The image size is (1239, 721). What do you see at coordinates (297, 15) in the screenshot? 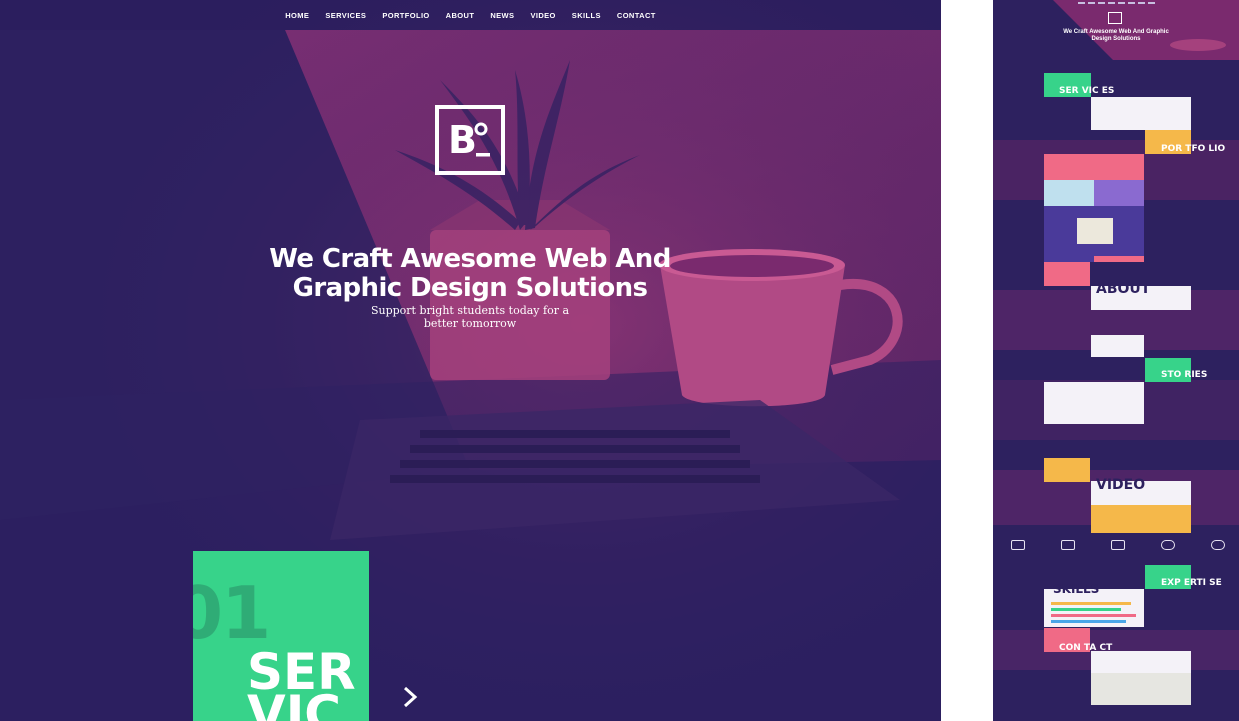
I see `nav-home: HOME` at bounding box center [297, 15].